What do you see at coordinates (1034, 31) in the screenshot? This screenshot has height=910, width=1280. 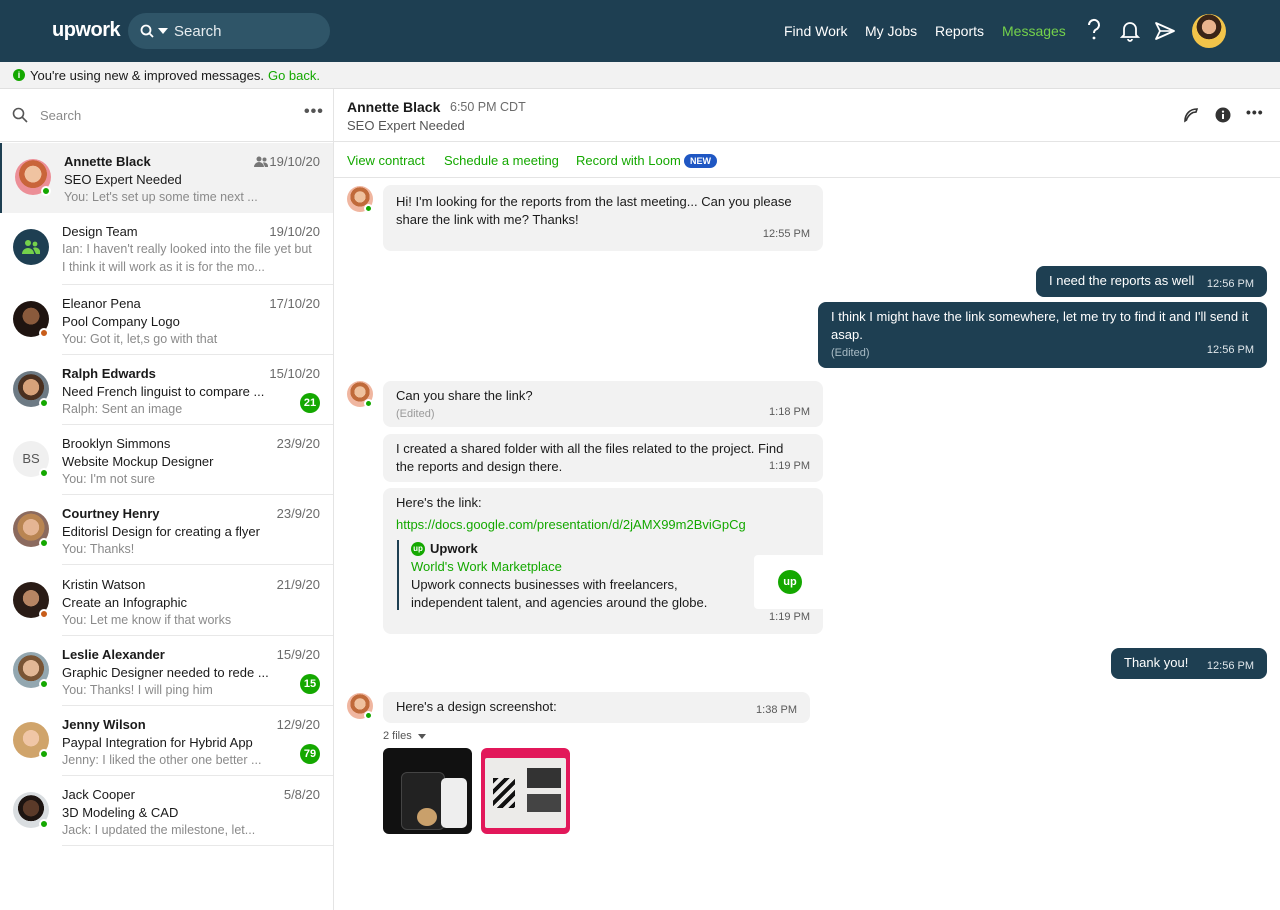 I see `nav-messages: Messages` at bounding box center [1034, 31].